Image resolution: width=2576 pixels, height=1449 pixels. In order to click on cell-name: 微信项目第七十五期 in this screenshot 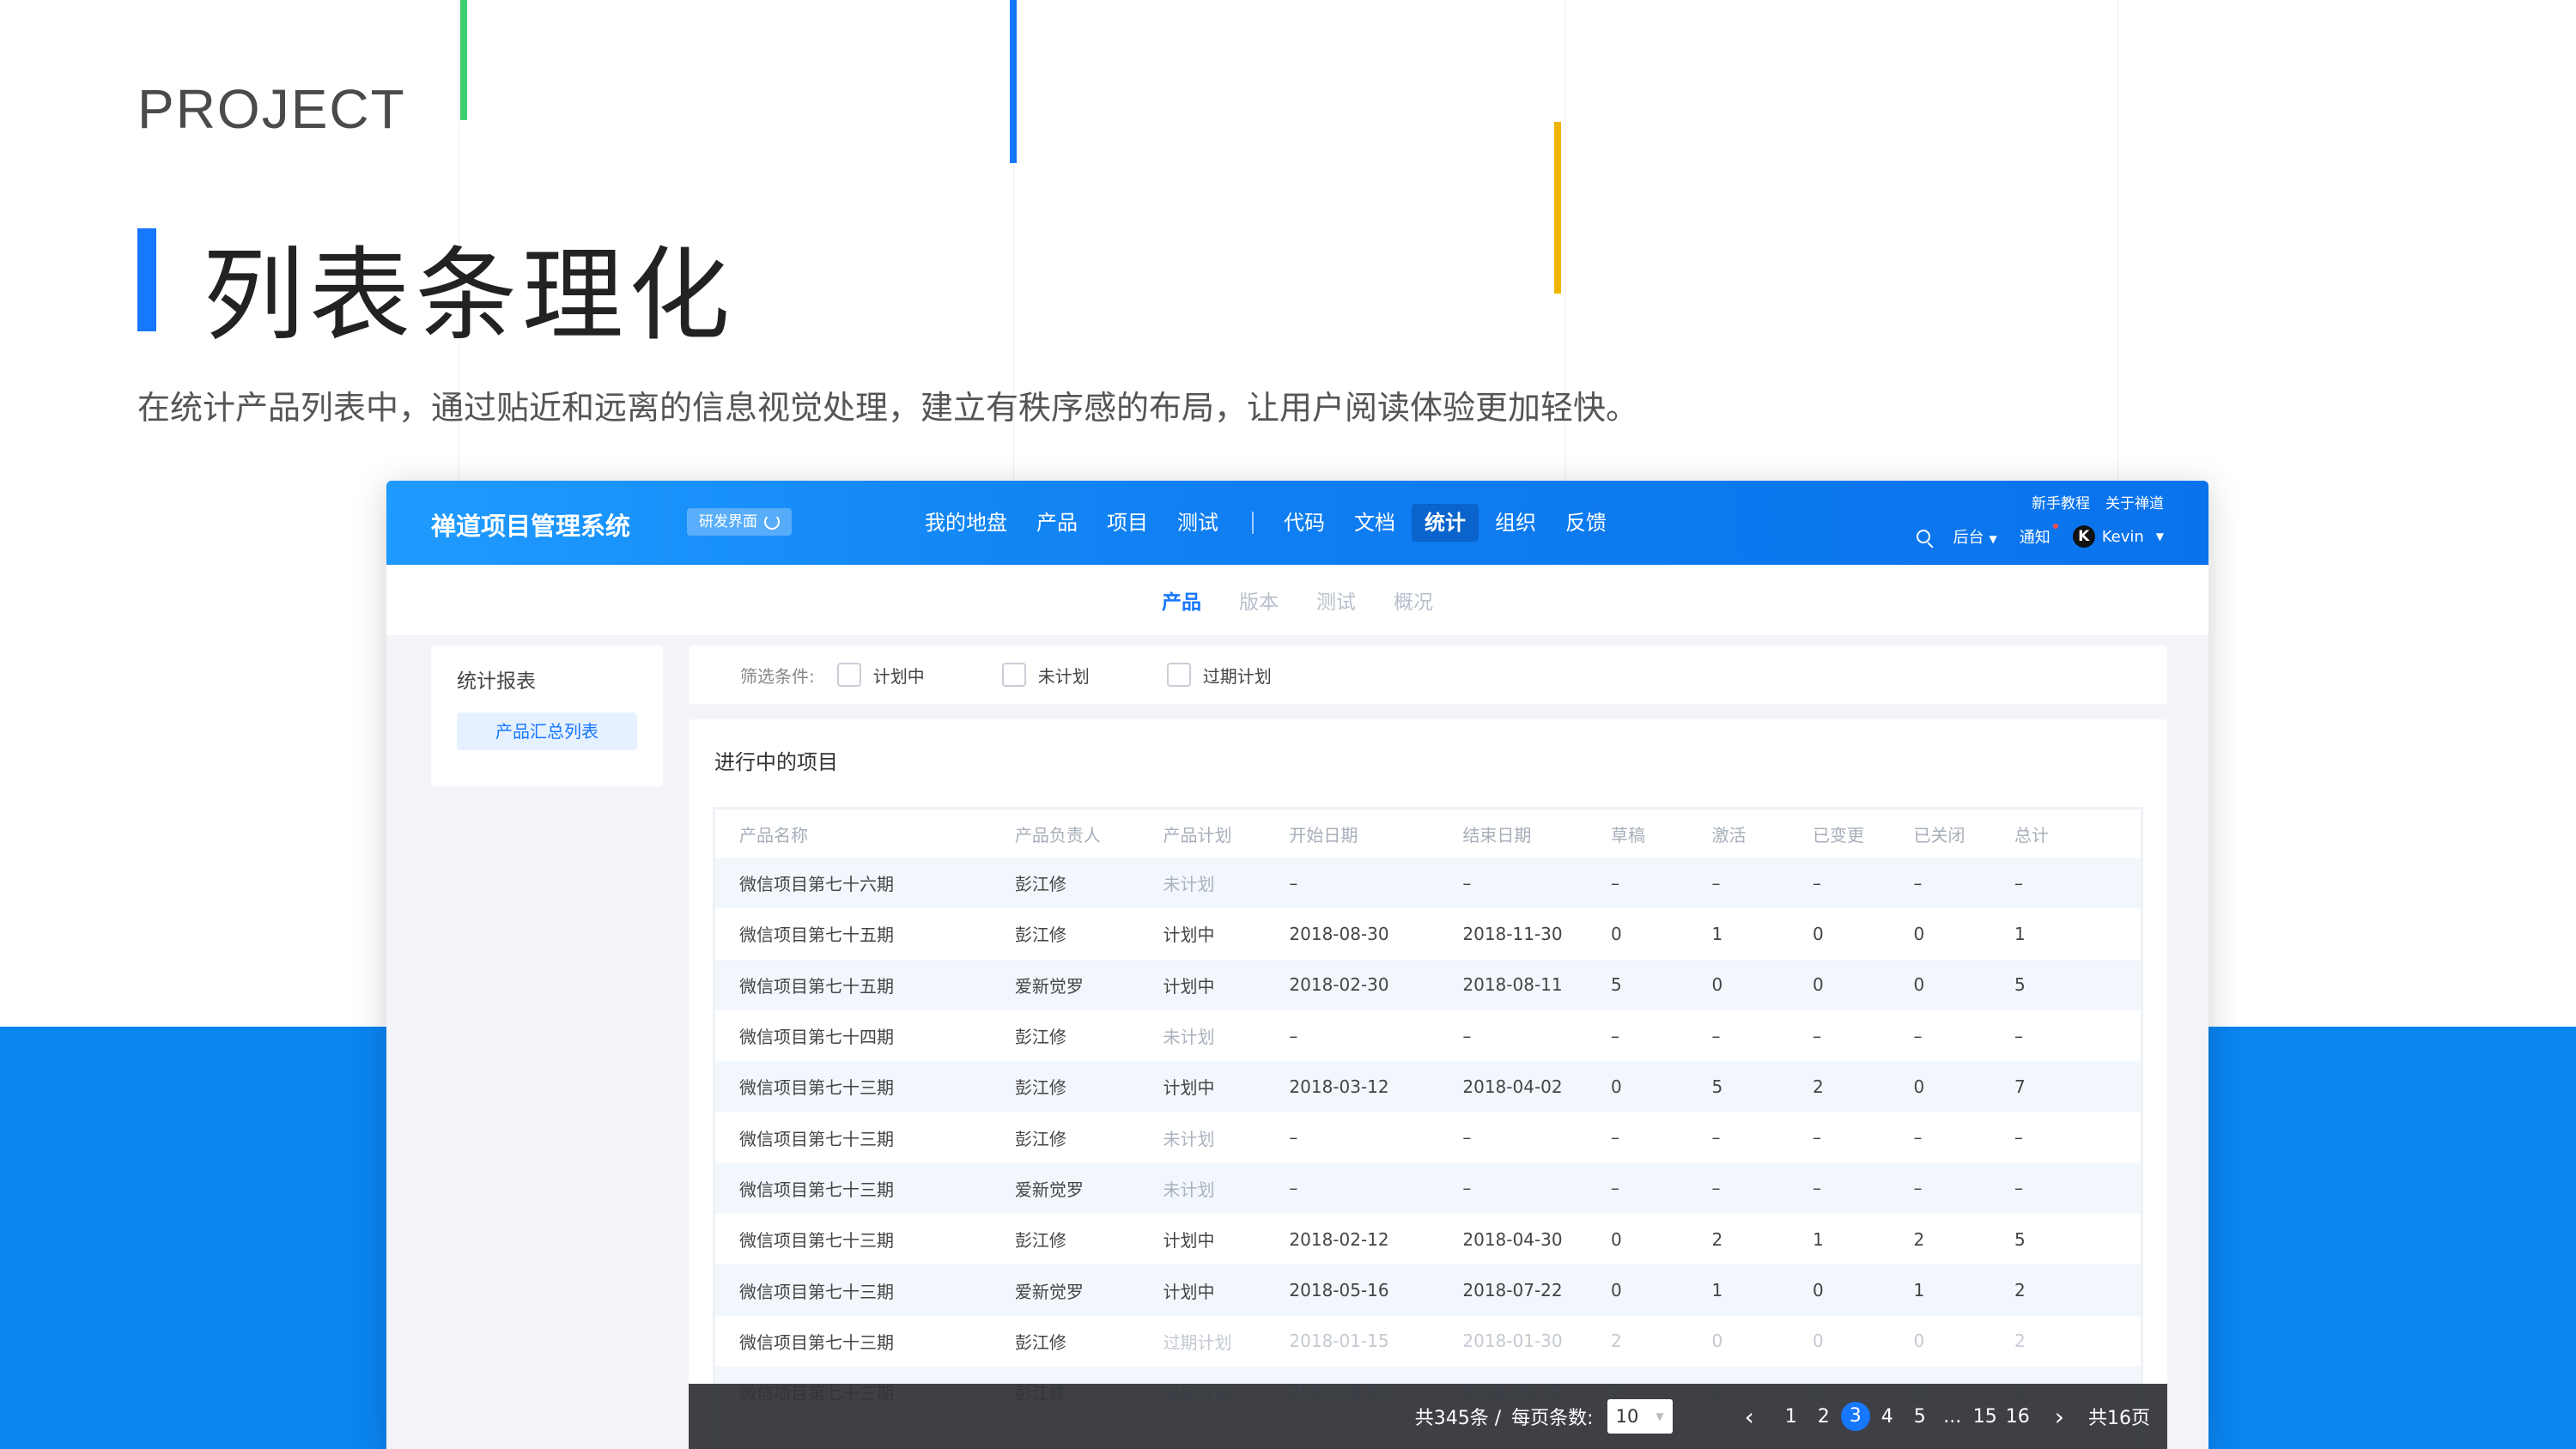, I will do `click(817, 936)`.